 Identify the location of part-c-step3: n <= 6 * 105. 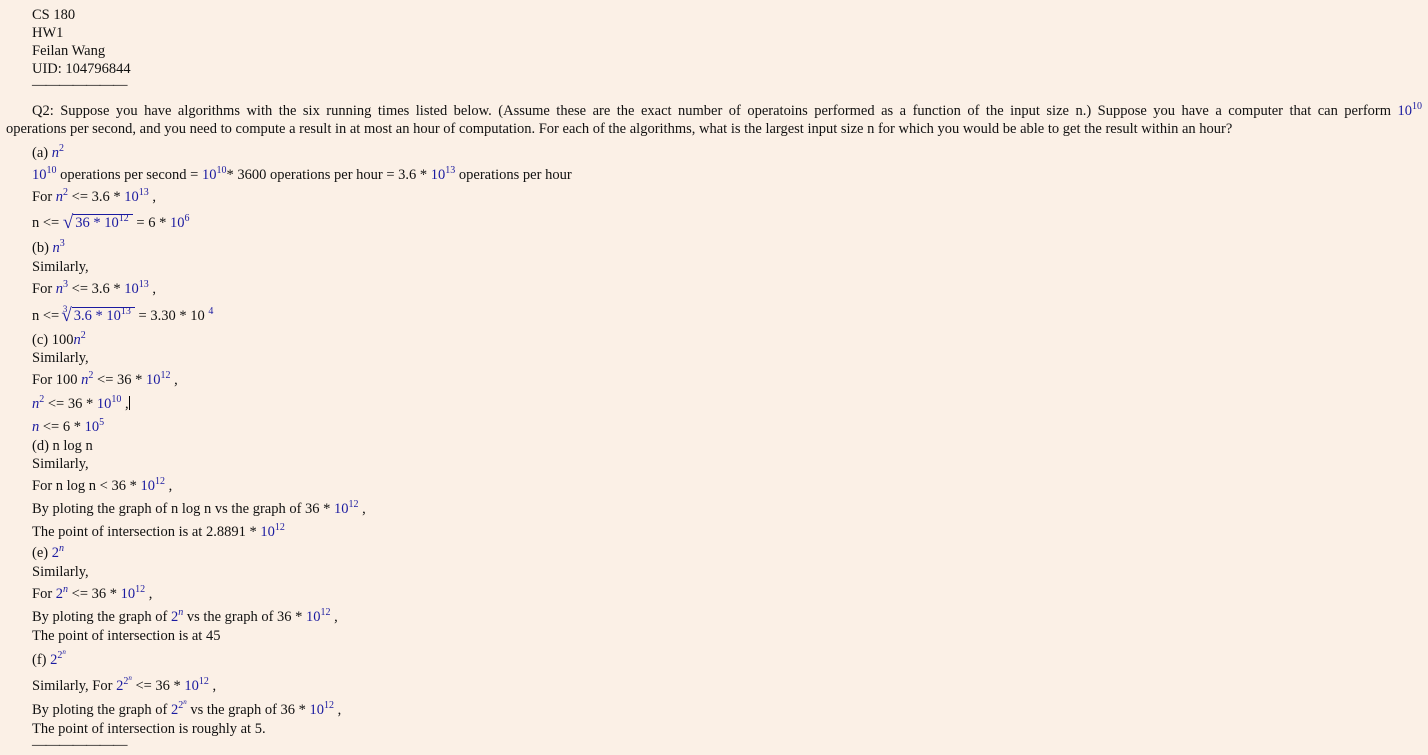
(68, 426).